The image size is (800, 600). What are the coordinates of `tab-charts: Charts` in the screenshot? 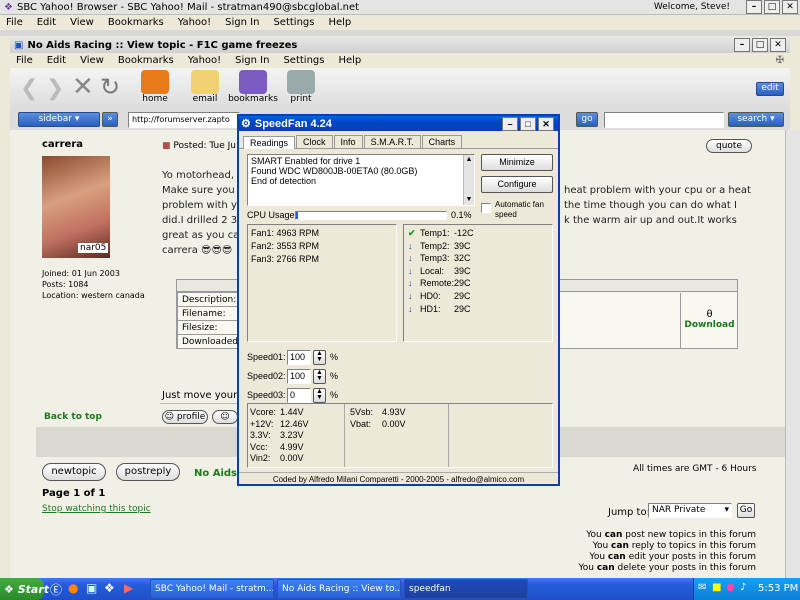 It's located at (442, 141).